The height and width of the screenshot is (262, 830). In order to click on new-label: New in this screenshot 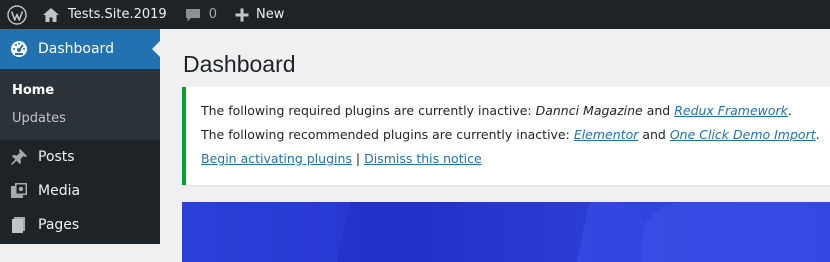, I will do `click(270, 14)`.